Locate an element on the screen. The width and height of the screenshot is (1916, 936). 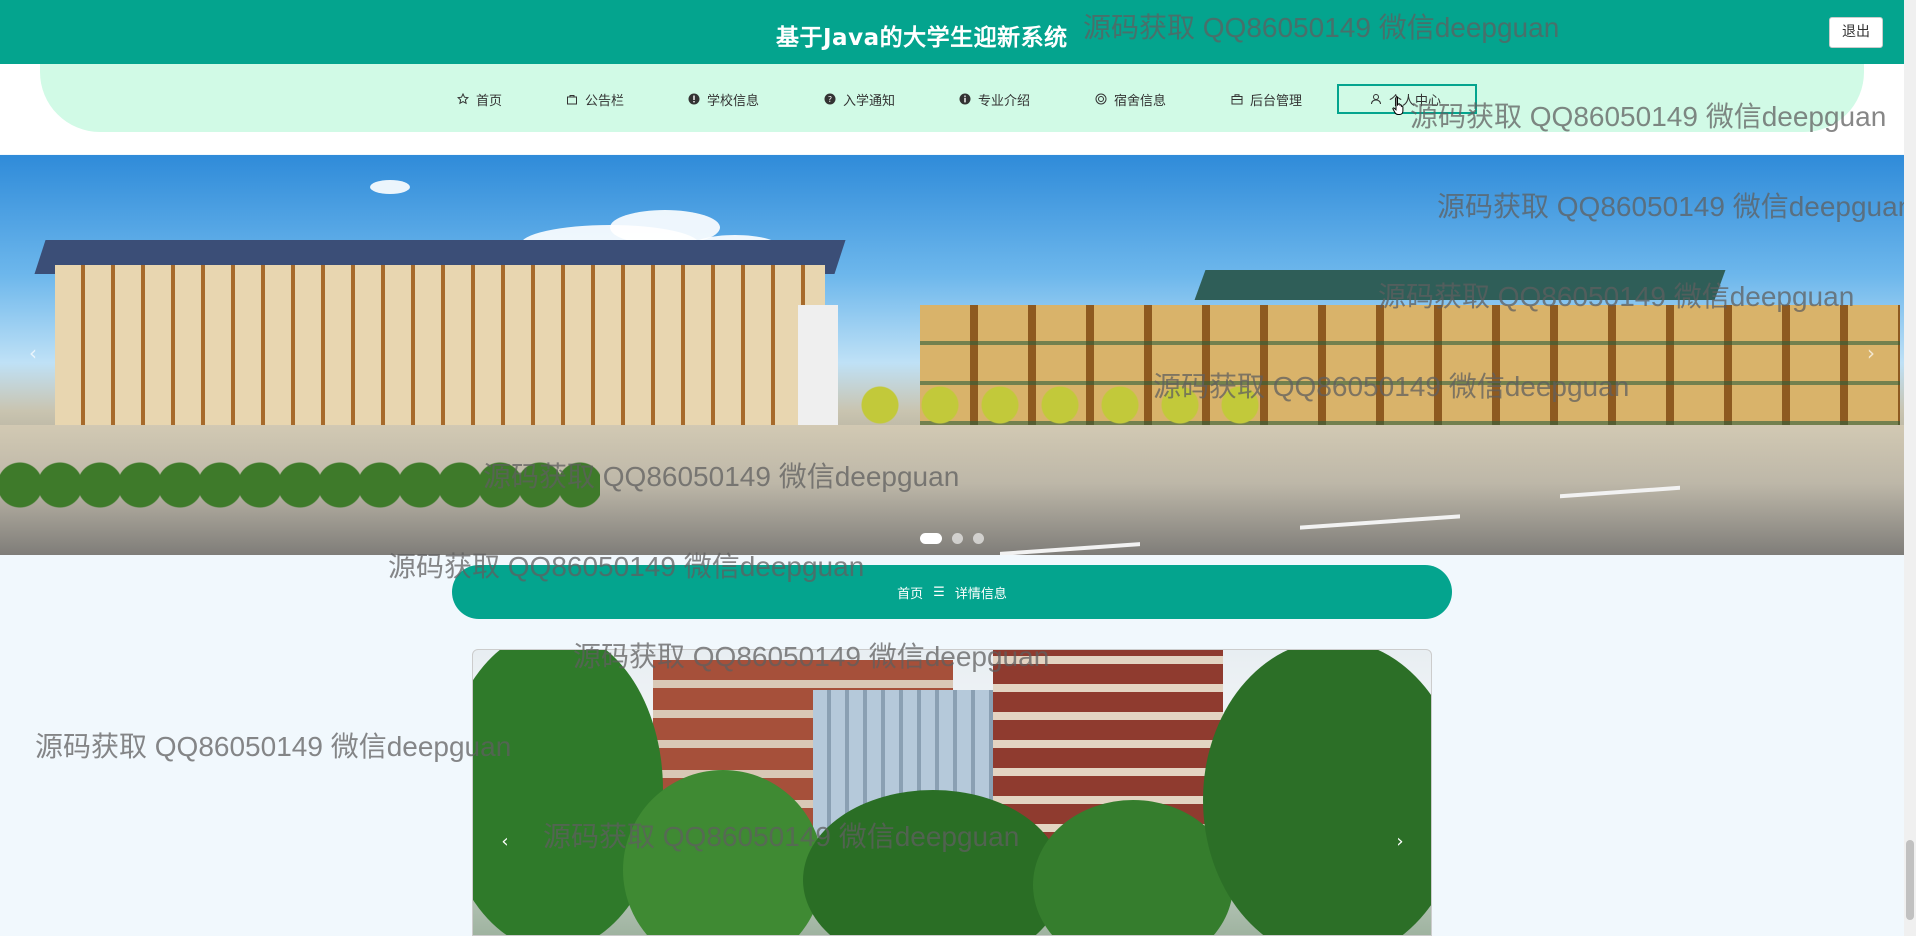
top-header: 基于Java的大学生迎新系统 退出 is located at coordinates (952, 32).